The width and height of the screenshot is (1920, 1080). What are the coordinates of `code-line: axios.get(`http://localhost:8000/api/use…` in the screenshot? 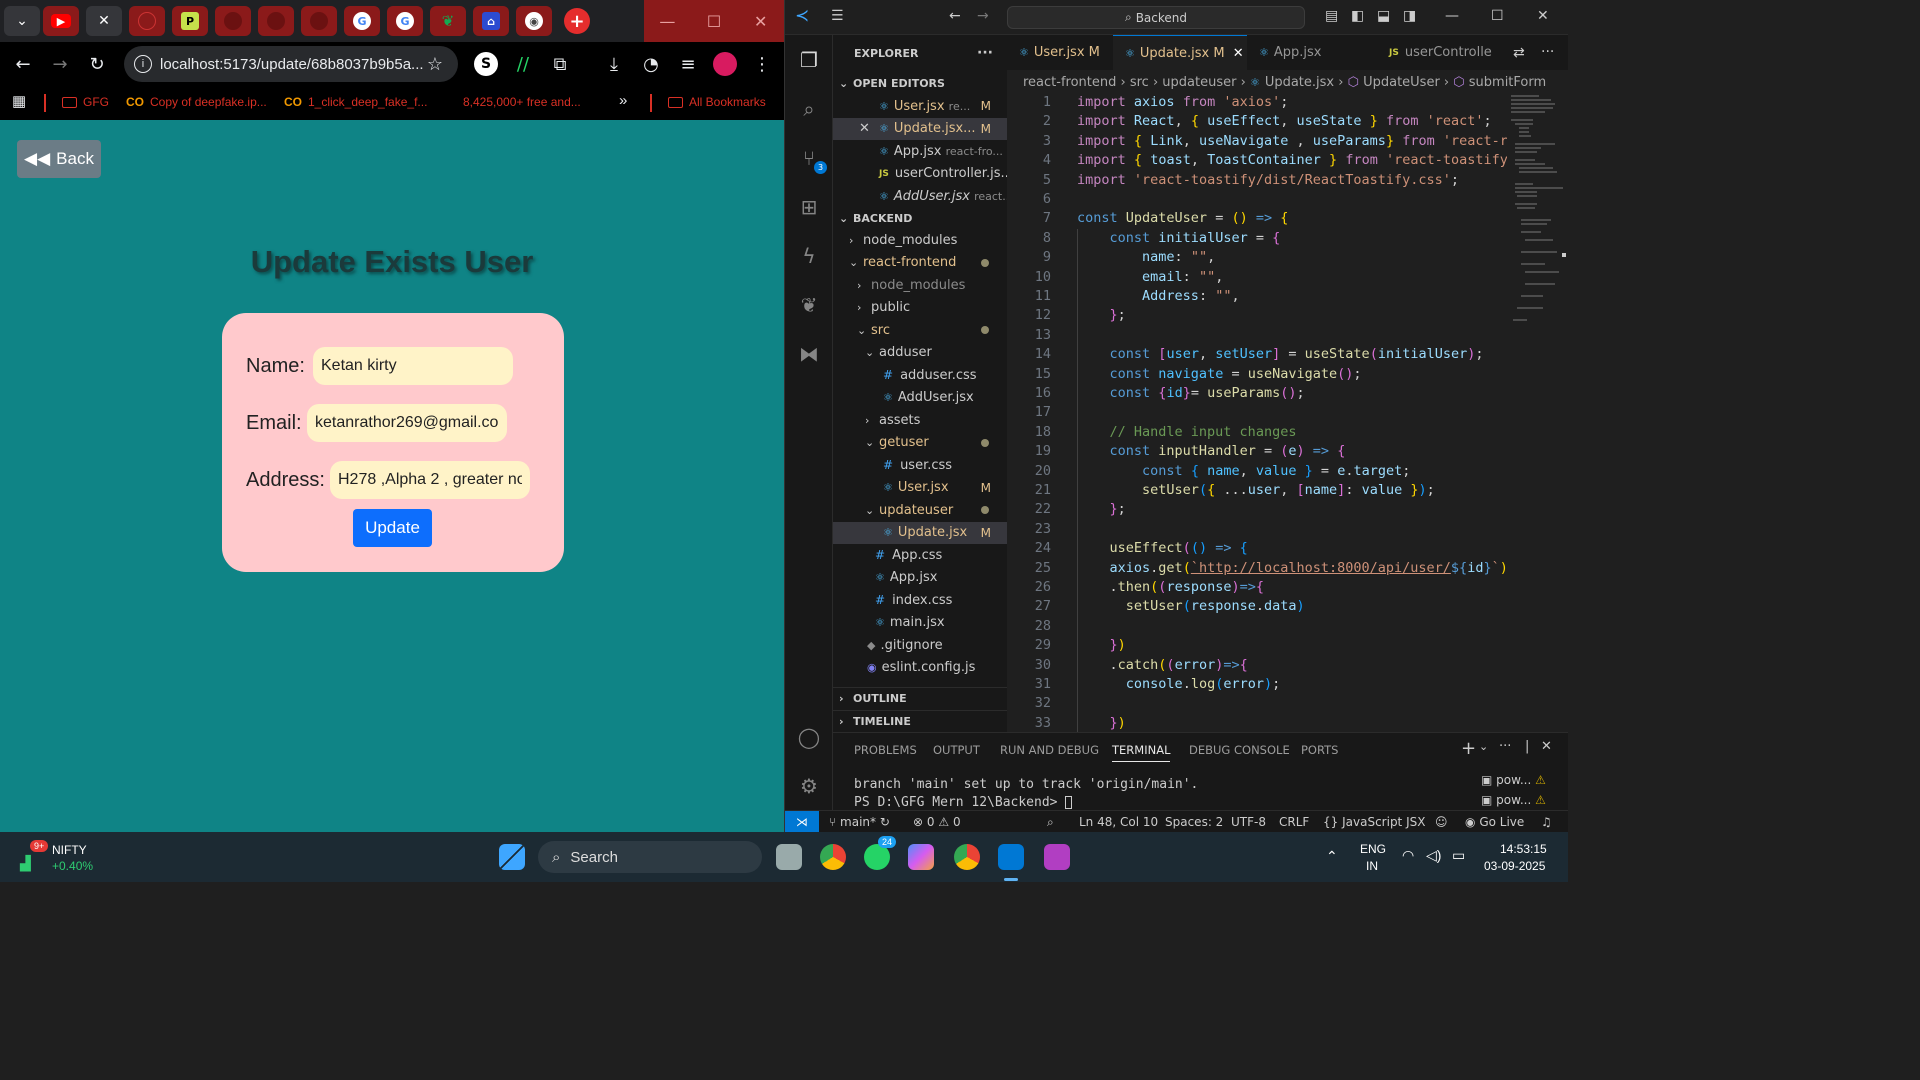 It's located at (1292, 568).